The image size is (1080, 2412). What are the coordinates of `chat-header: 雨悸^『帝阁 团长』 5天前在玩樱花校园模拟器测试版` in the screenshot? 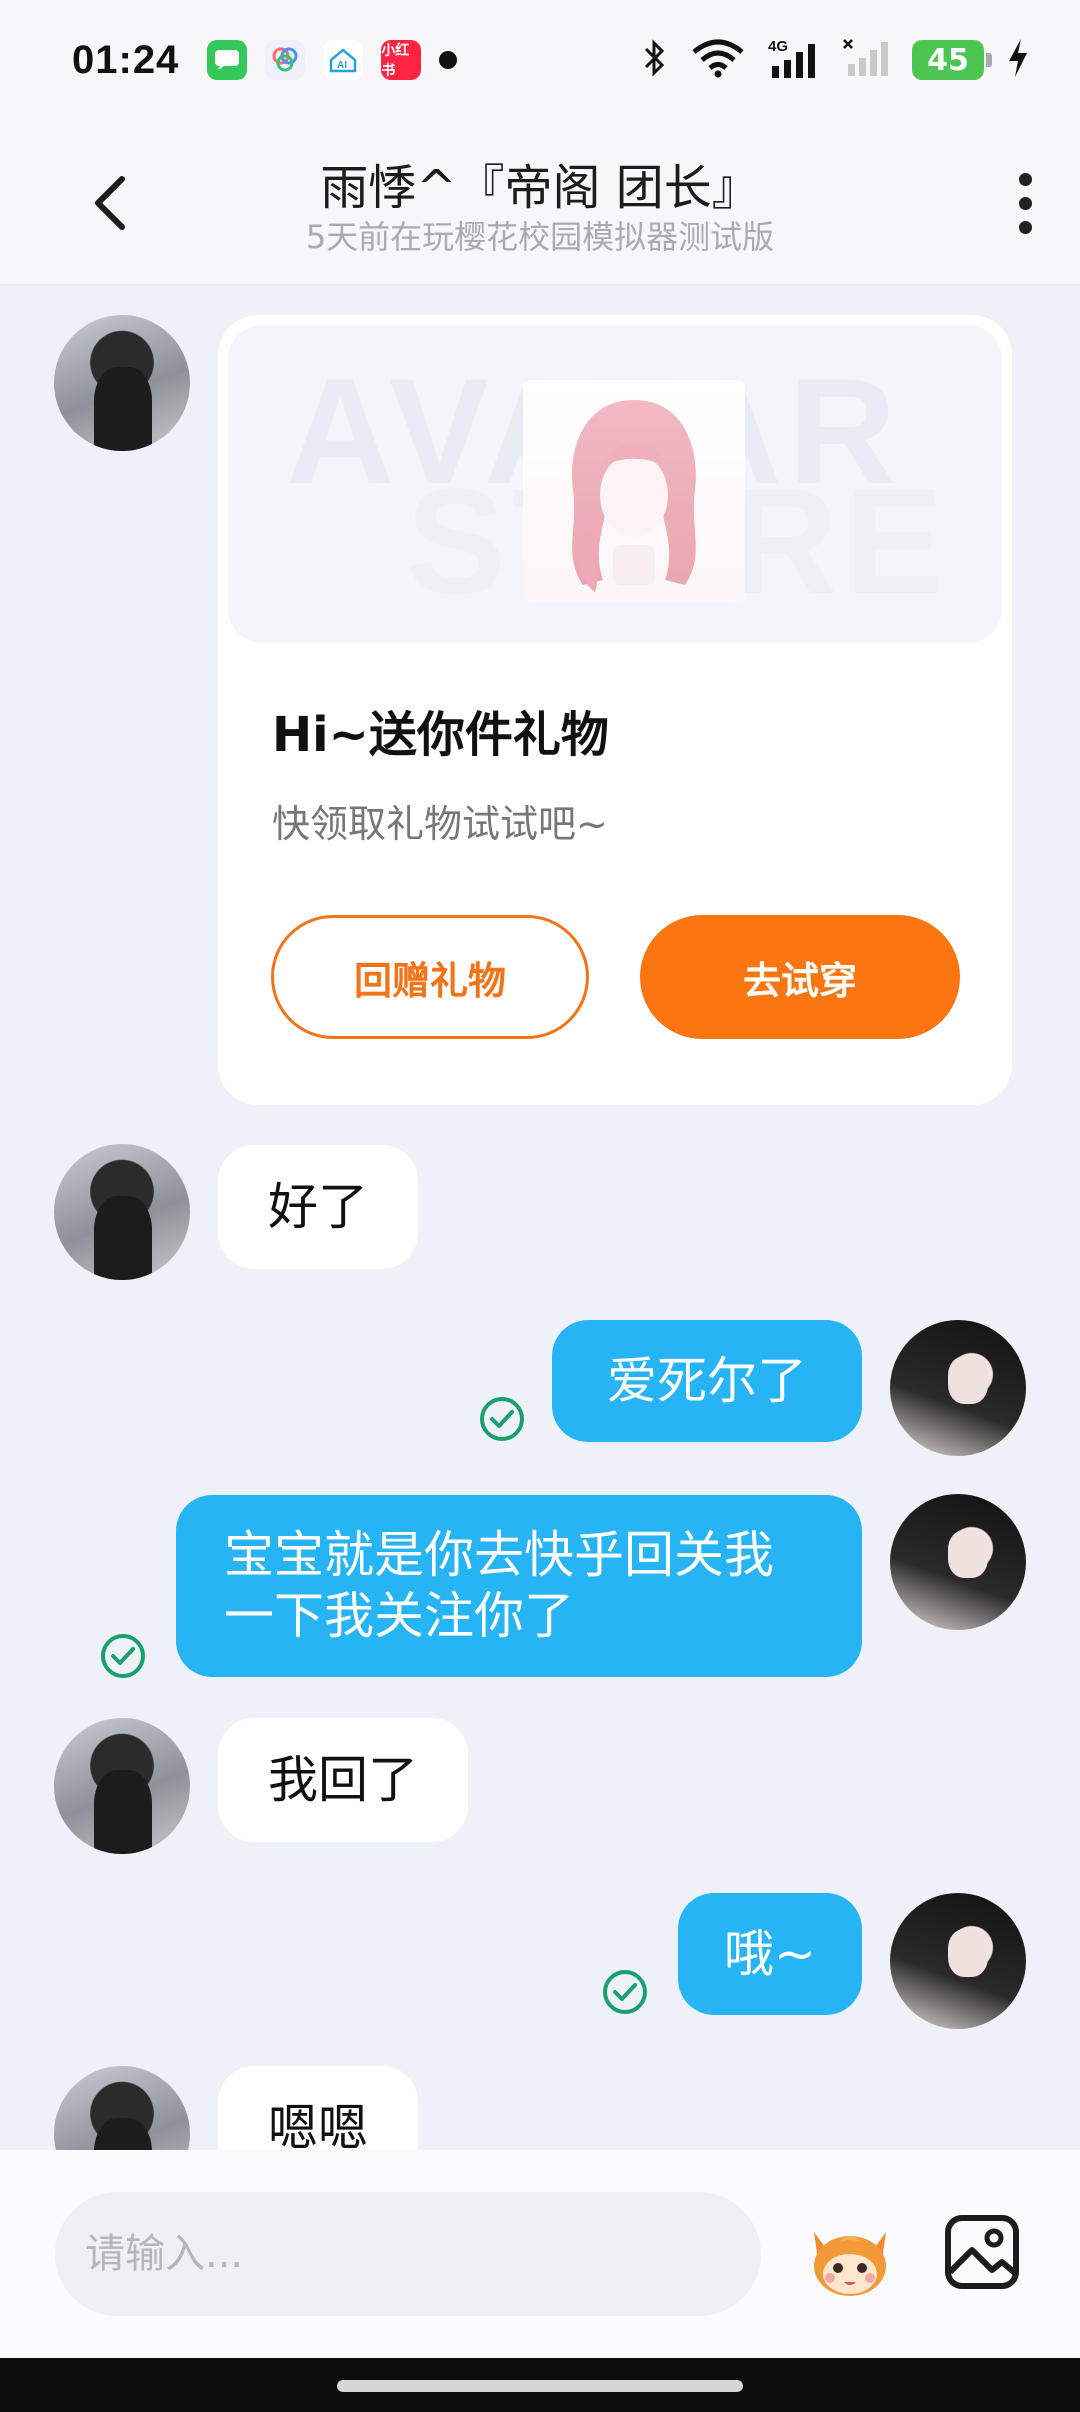 It's located at (540, 202).